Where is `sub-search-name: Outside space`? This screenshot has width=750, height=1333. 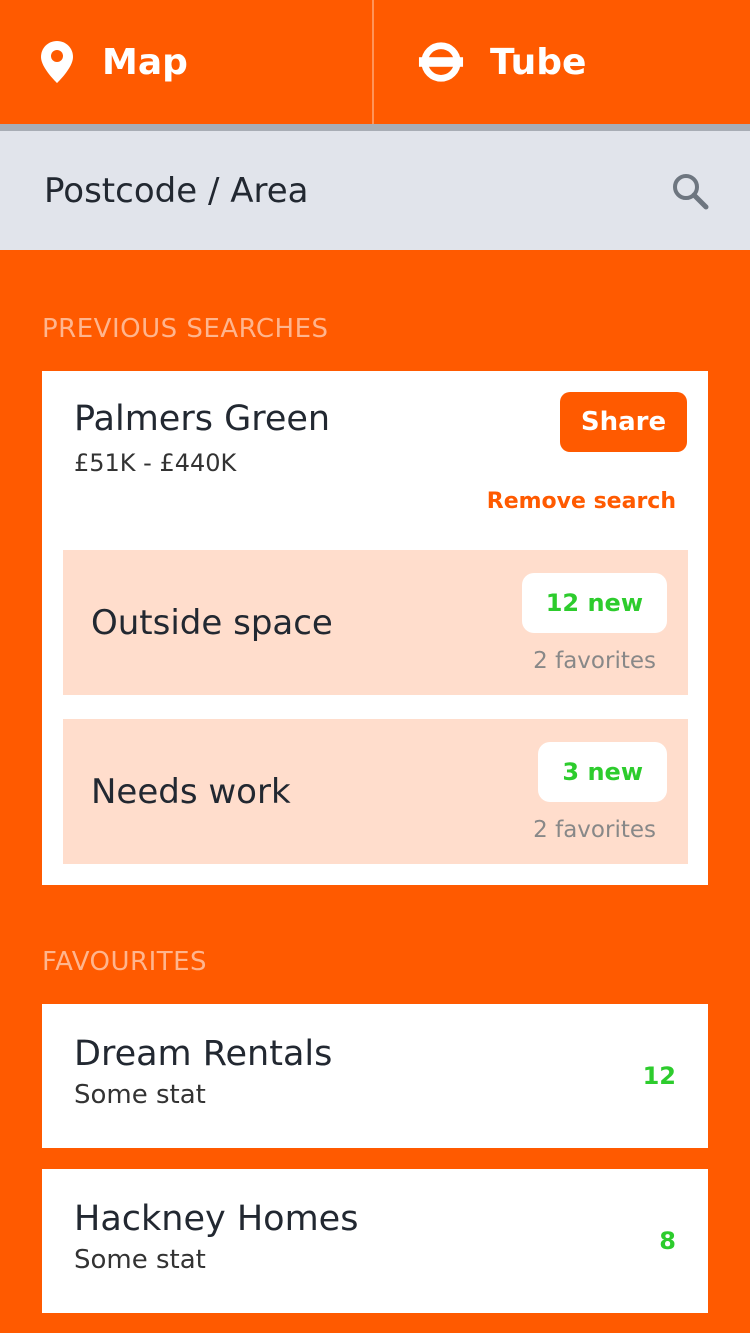 sub-search-name: Outside space is located at coordinates (212, 622).